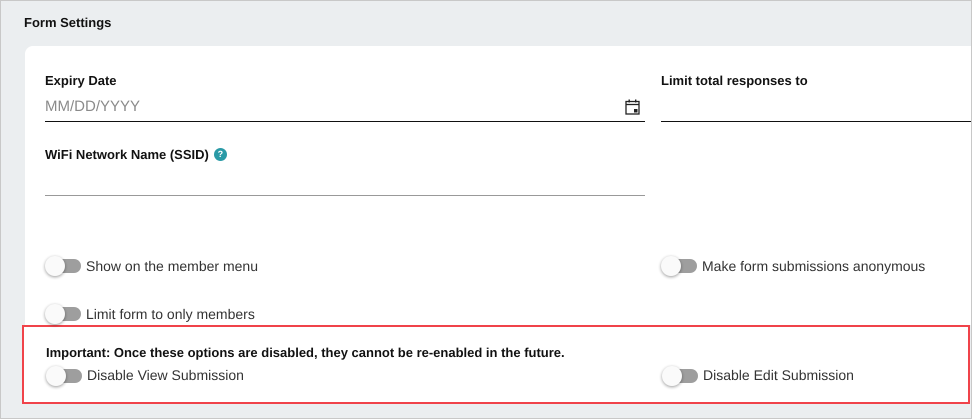  What do you see at coordinates (306, 353) in the screenshot?
I see `warning-text: Important: Once these options are disabled, they cannot be re-enabled in the future.` at bounding box center [306, 353].